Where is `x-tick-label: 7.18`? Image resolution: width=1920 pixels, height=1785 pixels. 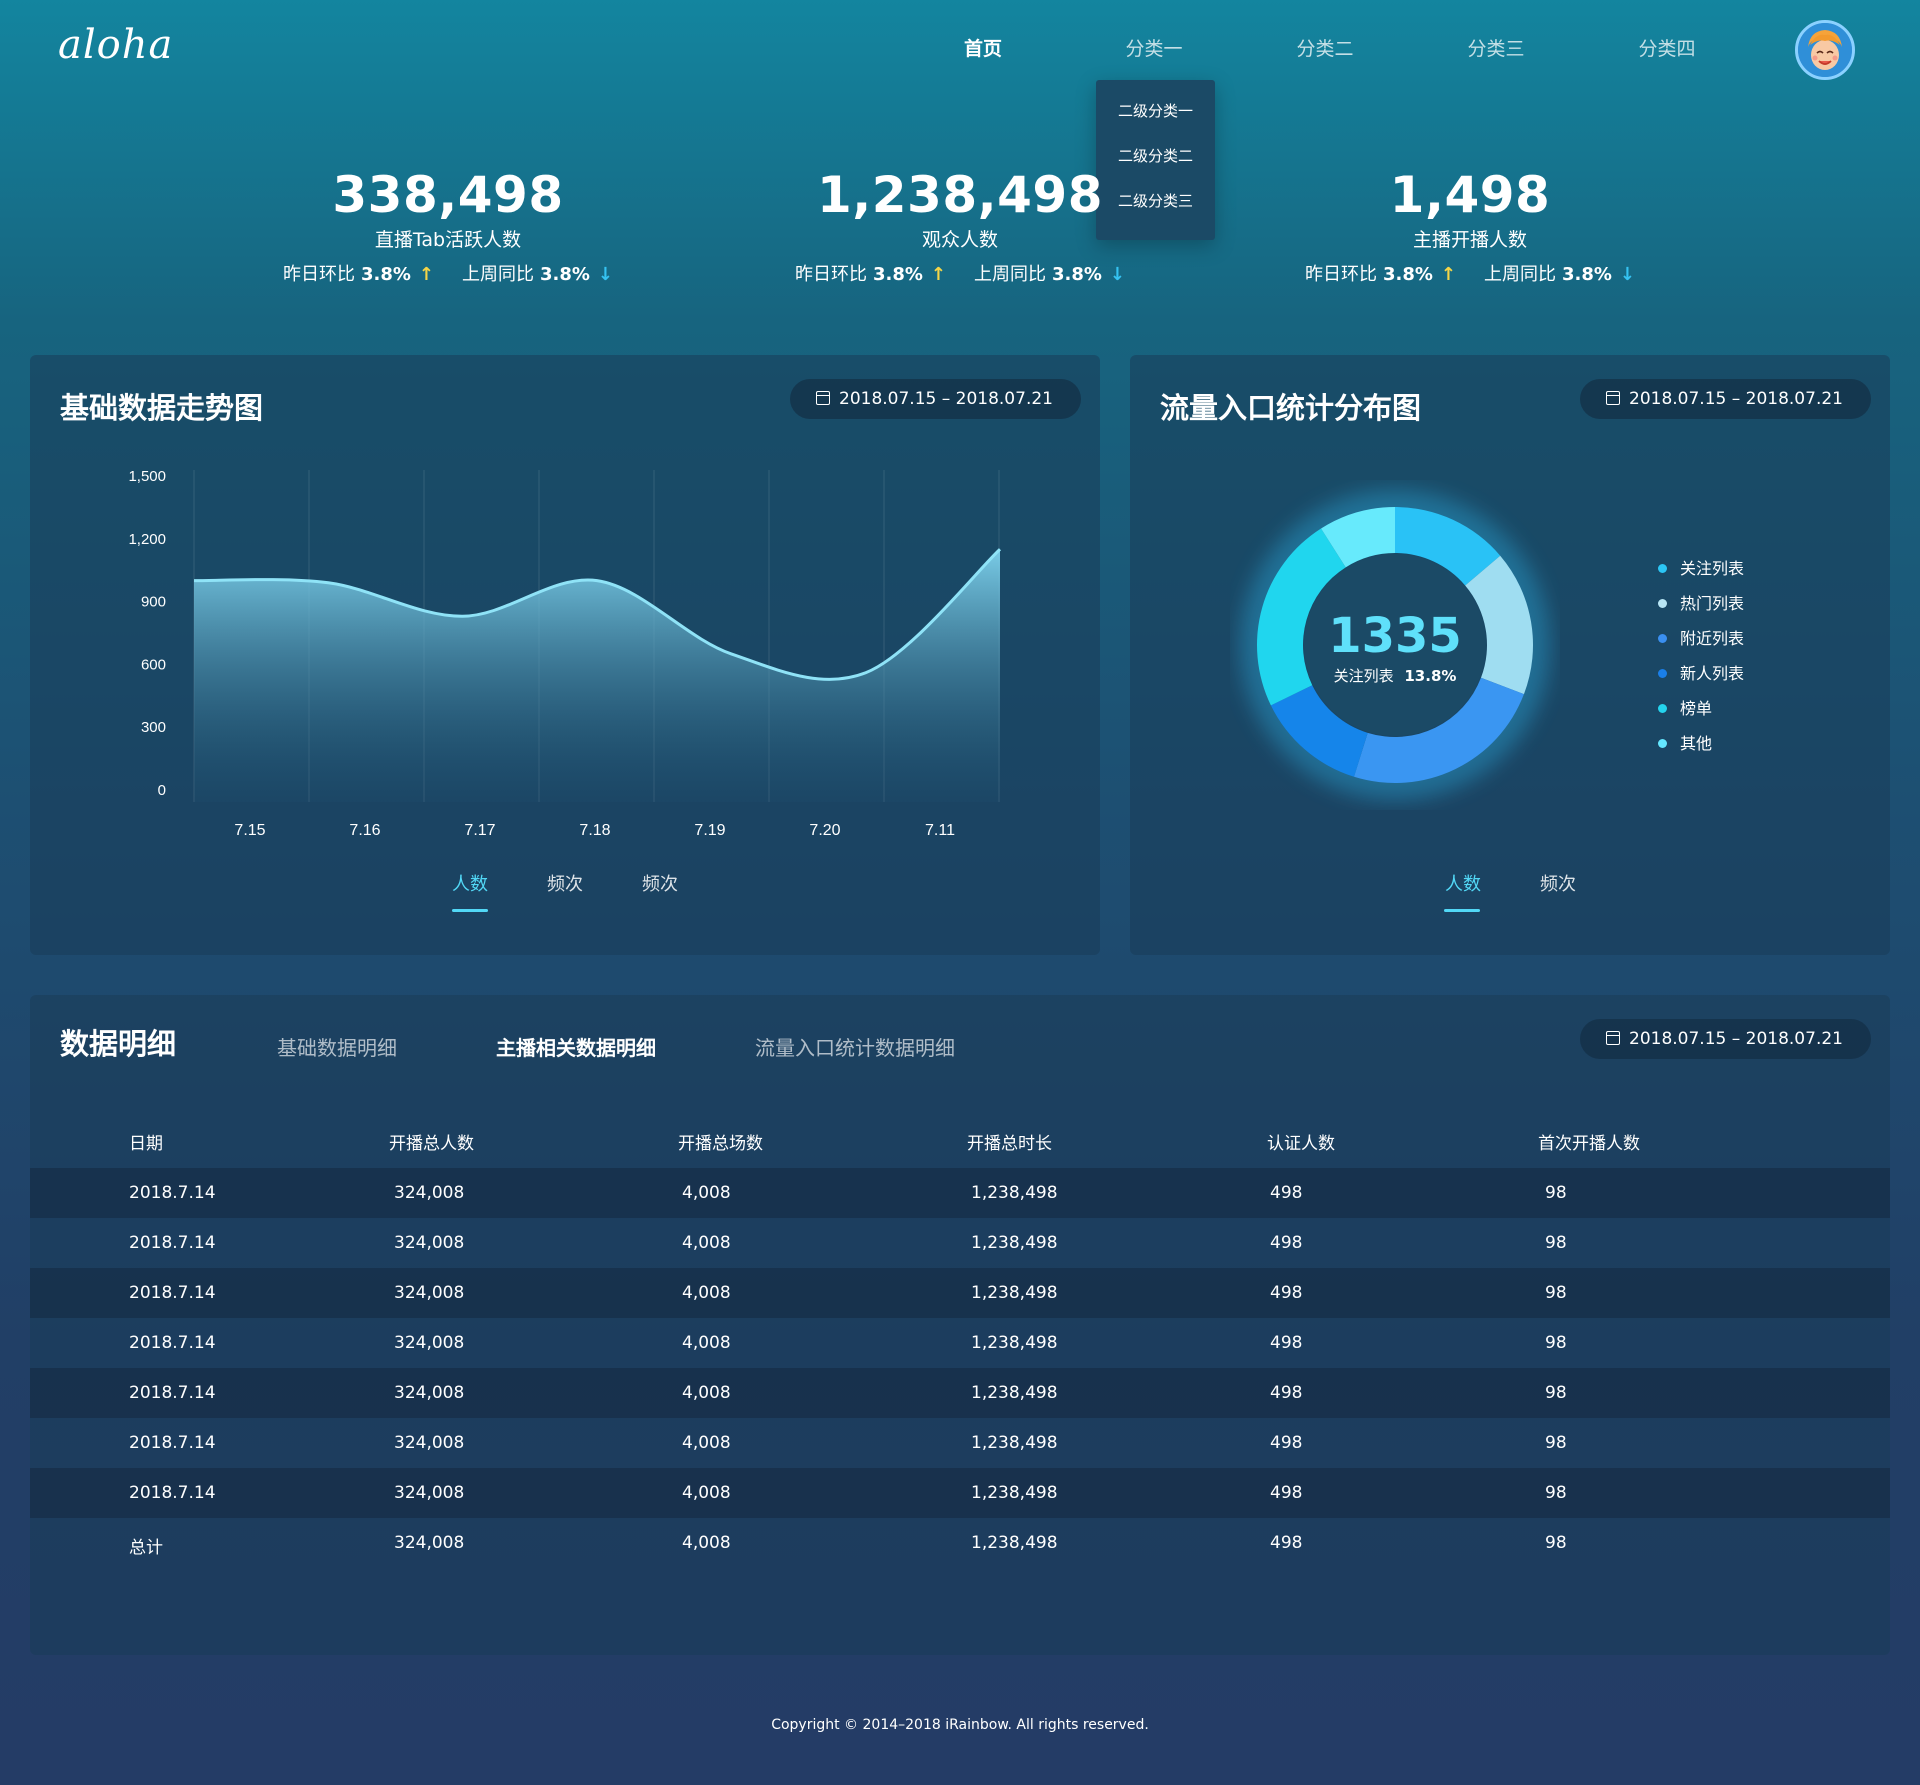
x-tick-label: 7.18 is located at coordinates (594, 830).